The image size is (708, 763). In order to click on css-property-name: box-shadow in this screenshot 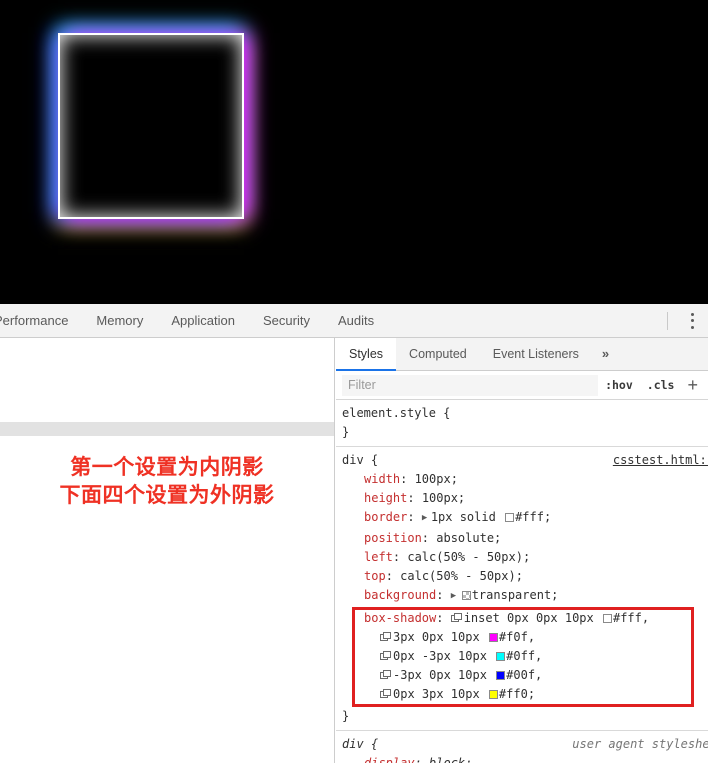, I will do `click(400, 618)`.